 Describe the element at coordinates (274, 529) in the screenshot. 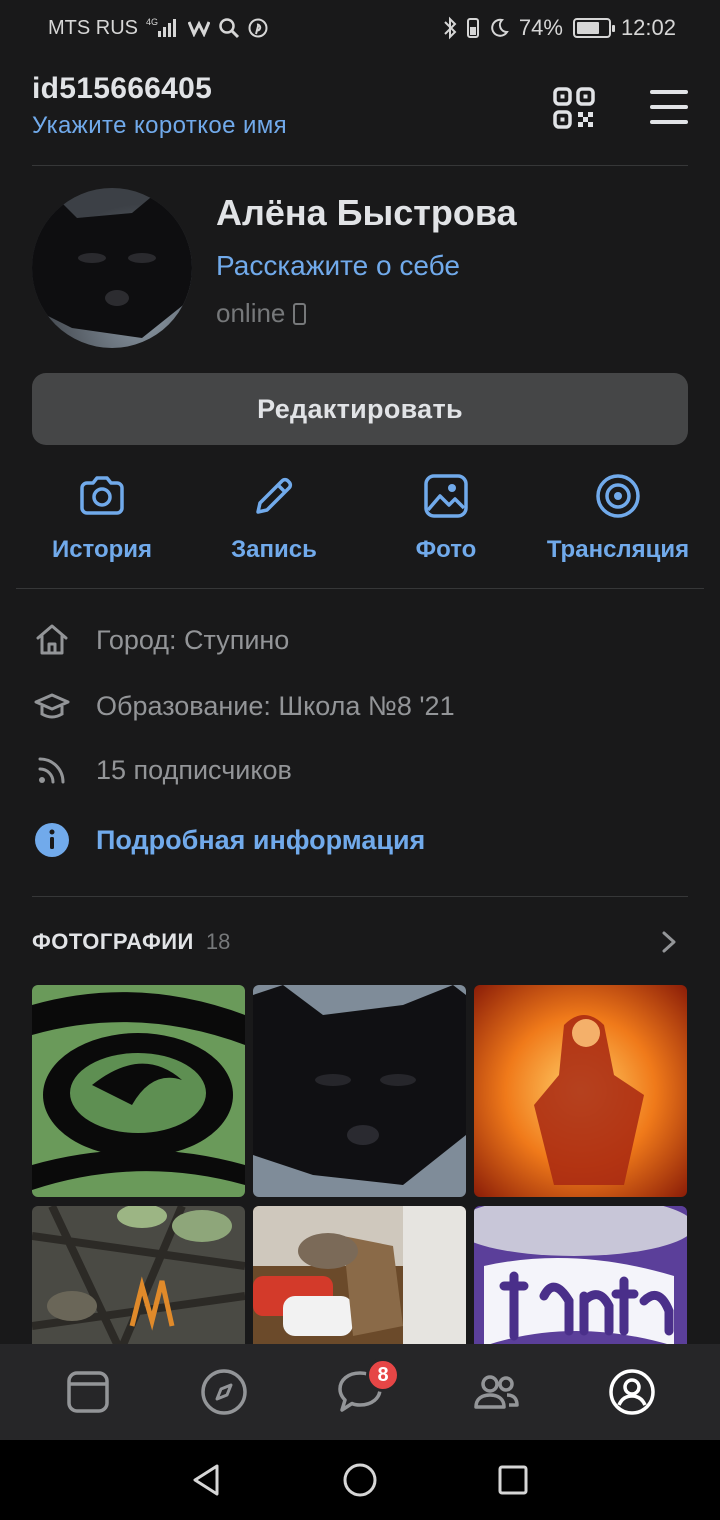

I see `action-post: Запись` at that location.